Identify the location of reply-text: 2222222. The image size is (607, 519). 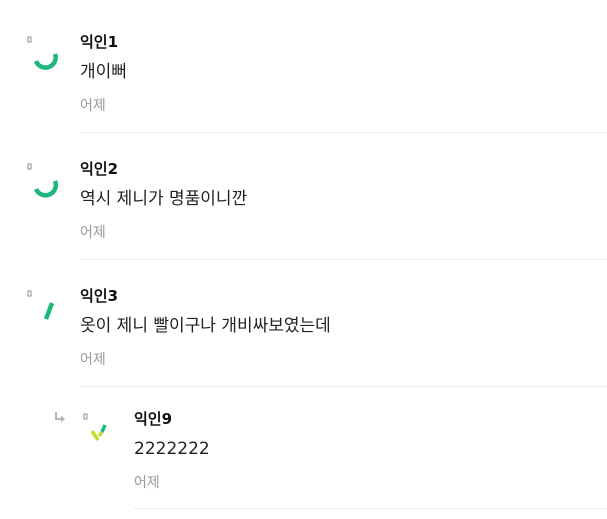
(172, 449).